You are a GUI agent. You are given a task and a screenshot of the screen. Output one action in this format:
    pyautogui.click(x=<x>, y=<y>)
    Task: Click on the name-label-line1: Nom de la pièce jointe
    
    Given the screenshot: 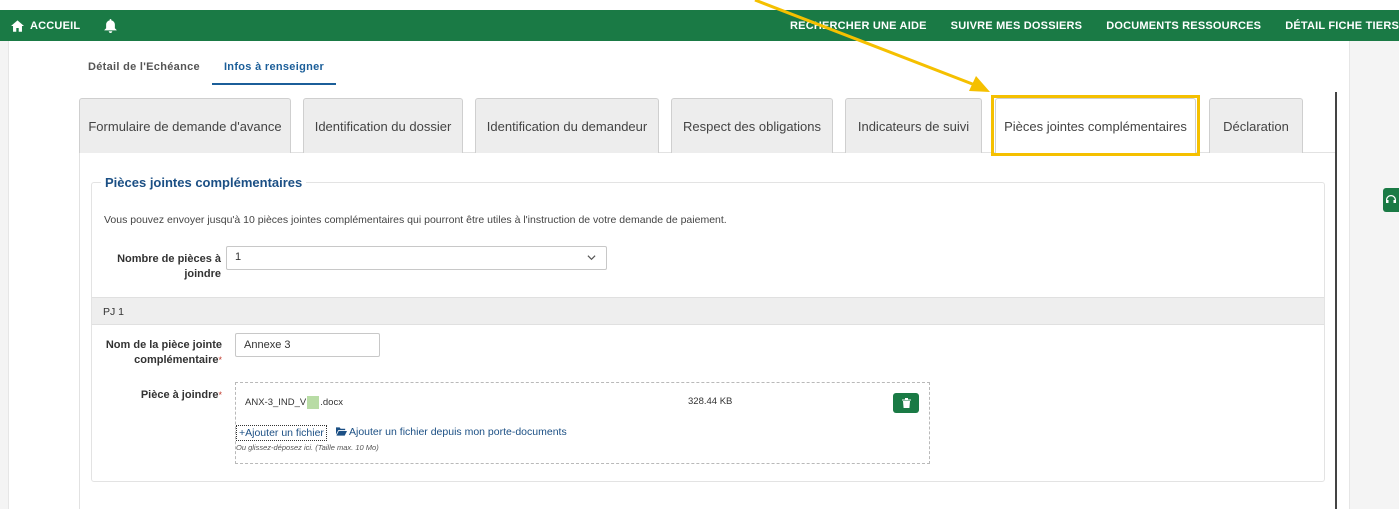 What is the action you would take?
    pyautogui.click(x=163, y=345)
    